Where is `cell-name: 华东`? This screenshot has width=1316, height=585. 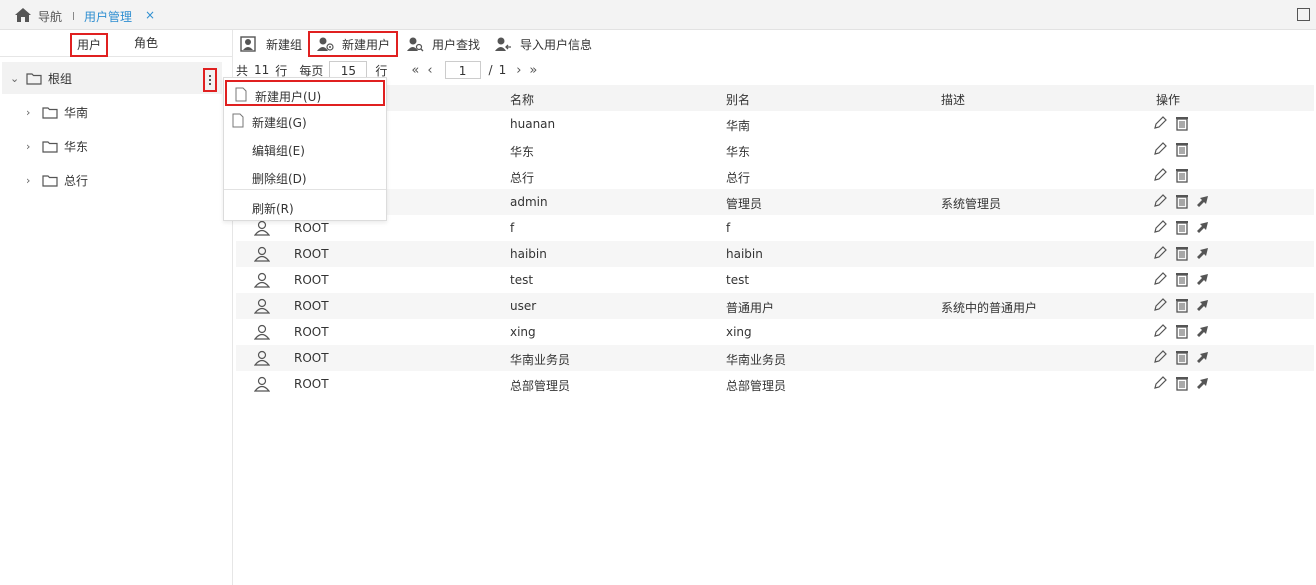 cell-name: 华东 is located at coordinates (522, 152).